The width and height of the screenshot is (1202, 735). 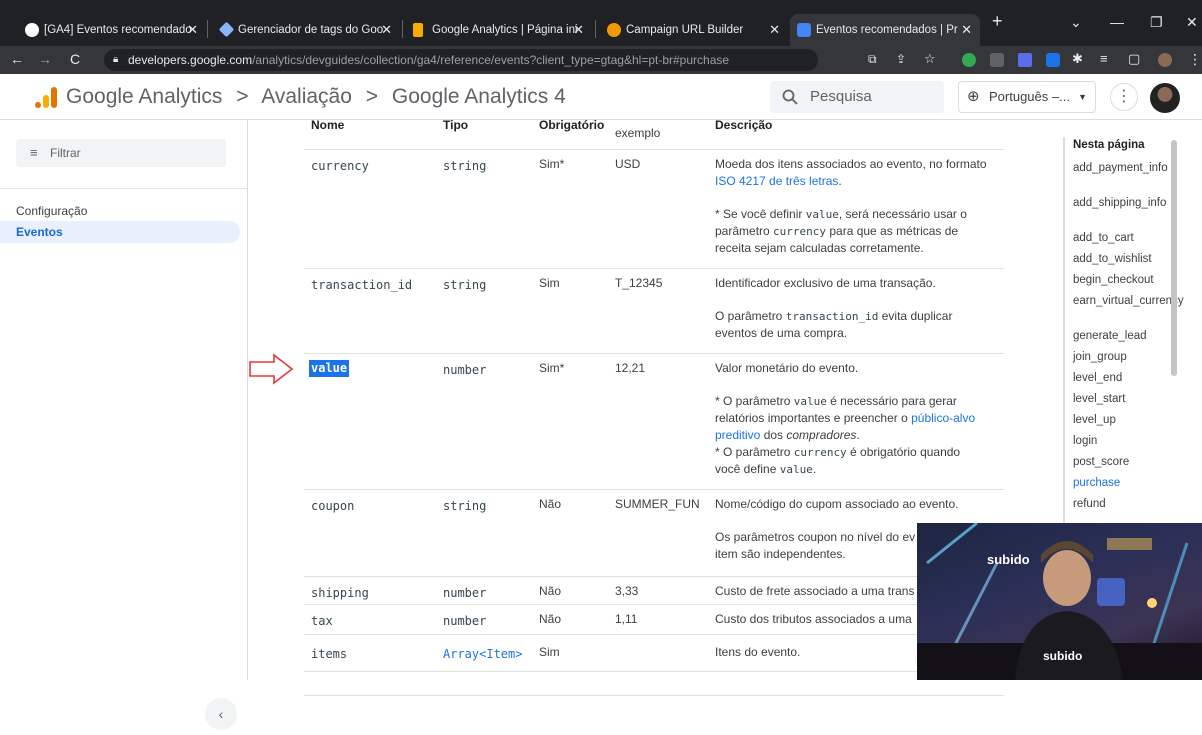 What do you see at coordinates (626, 619) in the screenshot?
I see `param-example: 1,11` at bounding box center [626, 619].